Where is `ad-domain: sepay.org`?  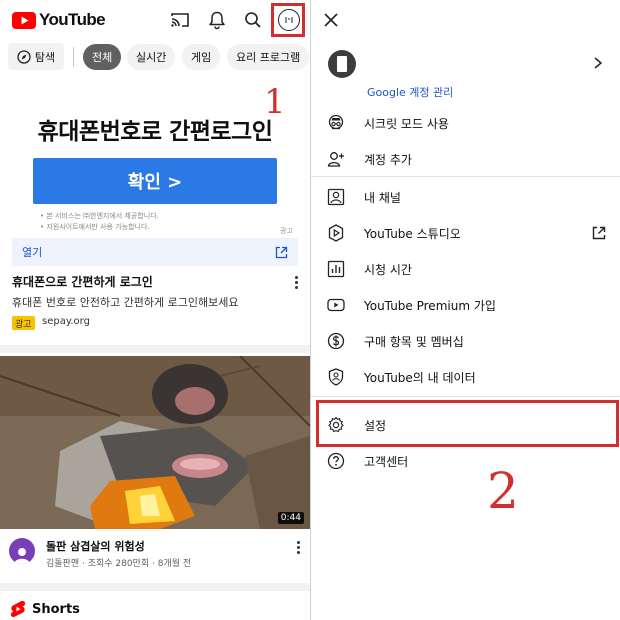
ad-domain: sepay.org is located at coordinates (66, 321).